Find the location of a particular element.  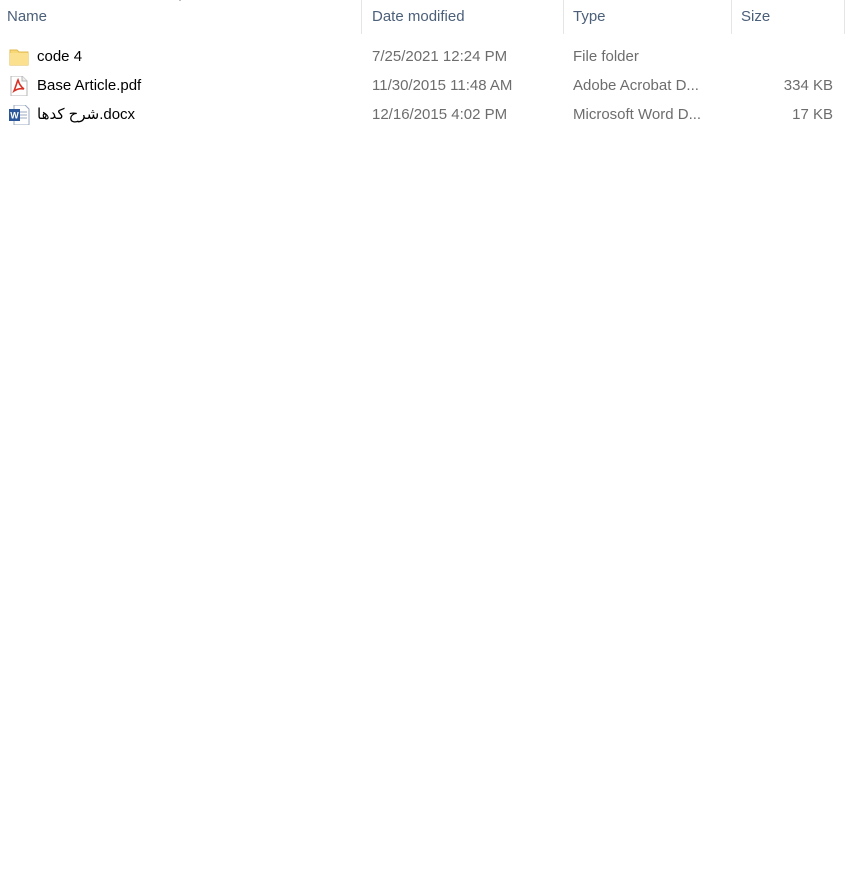

file-date-modified: 11/30/2015 11:48 AM is located at coordinates (442, 85).